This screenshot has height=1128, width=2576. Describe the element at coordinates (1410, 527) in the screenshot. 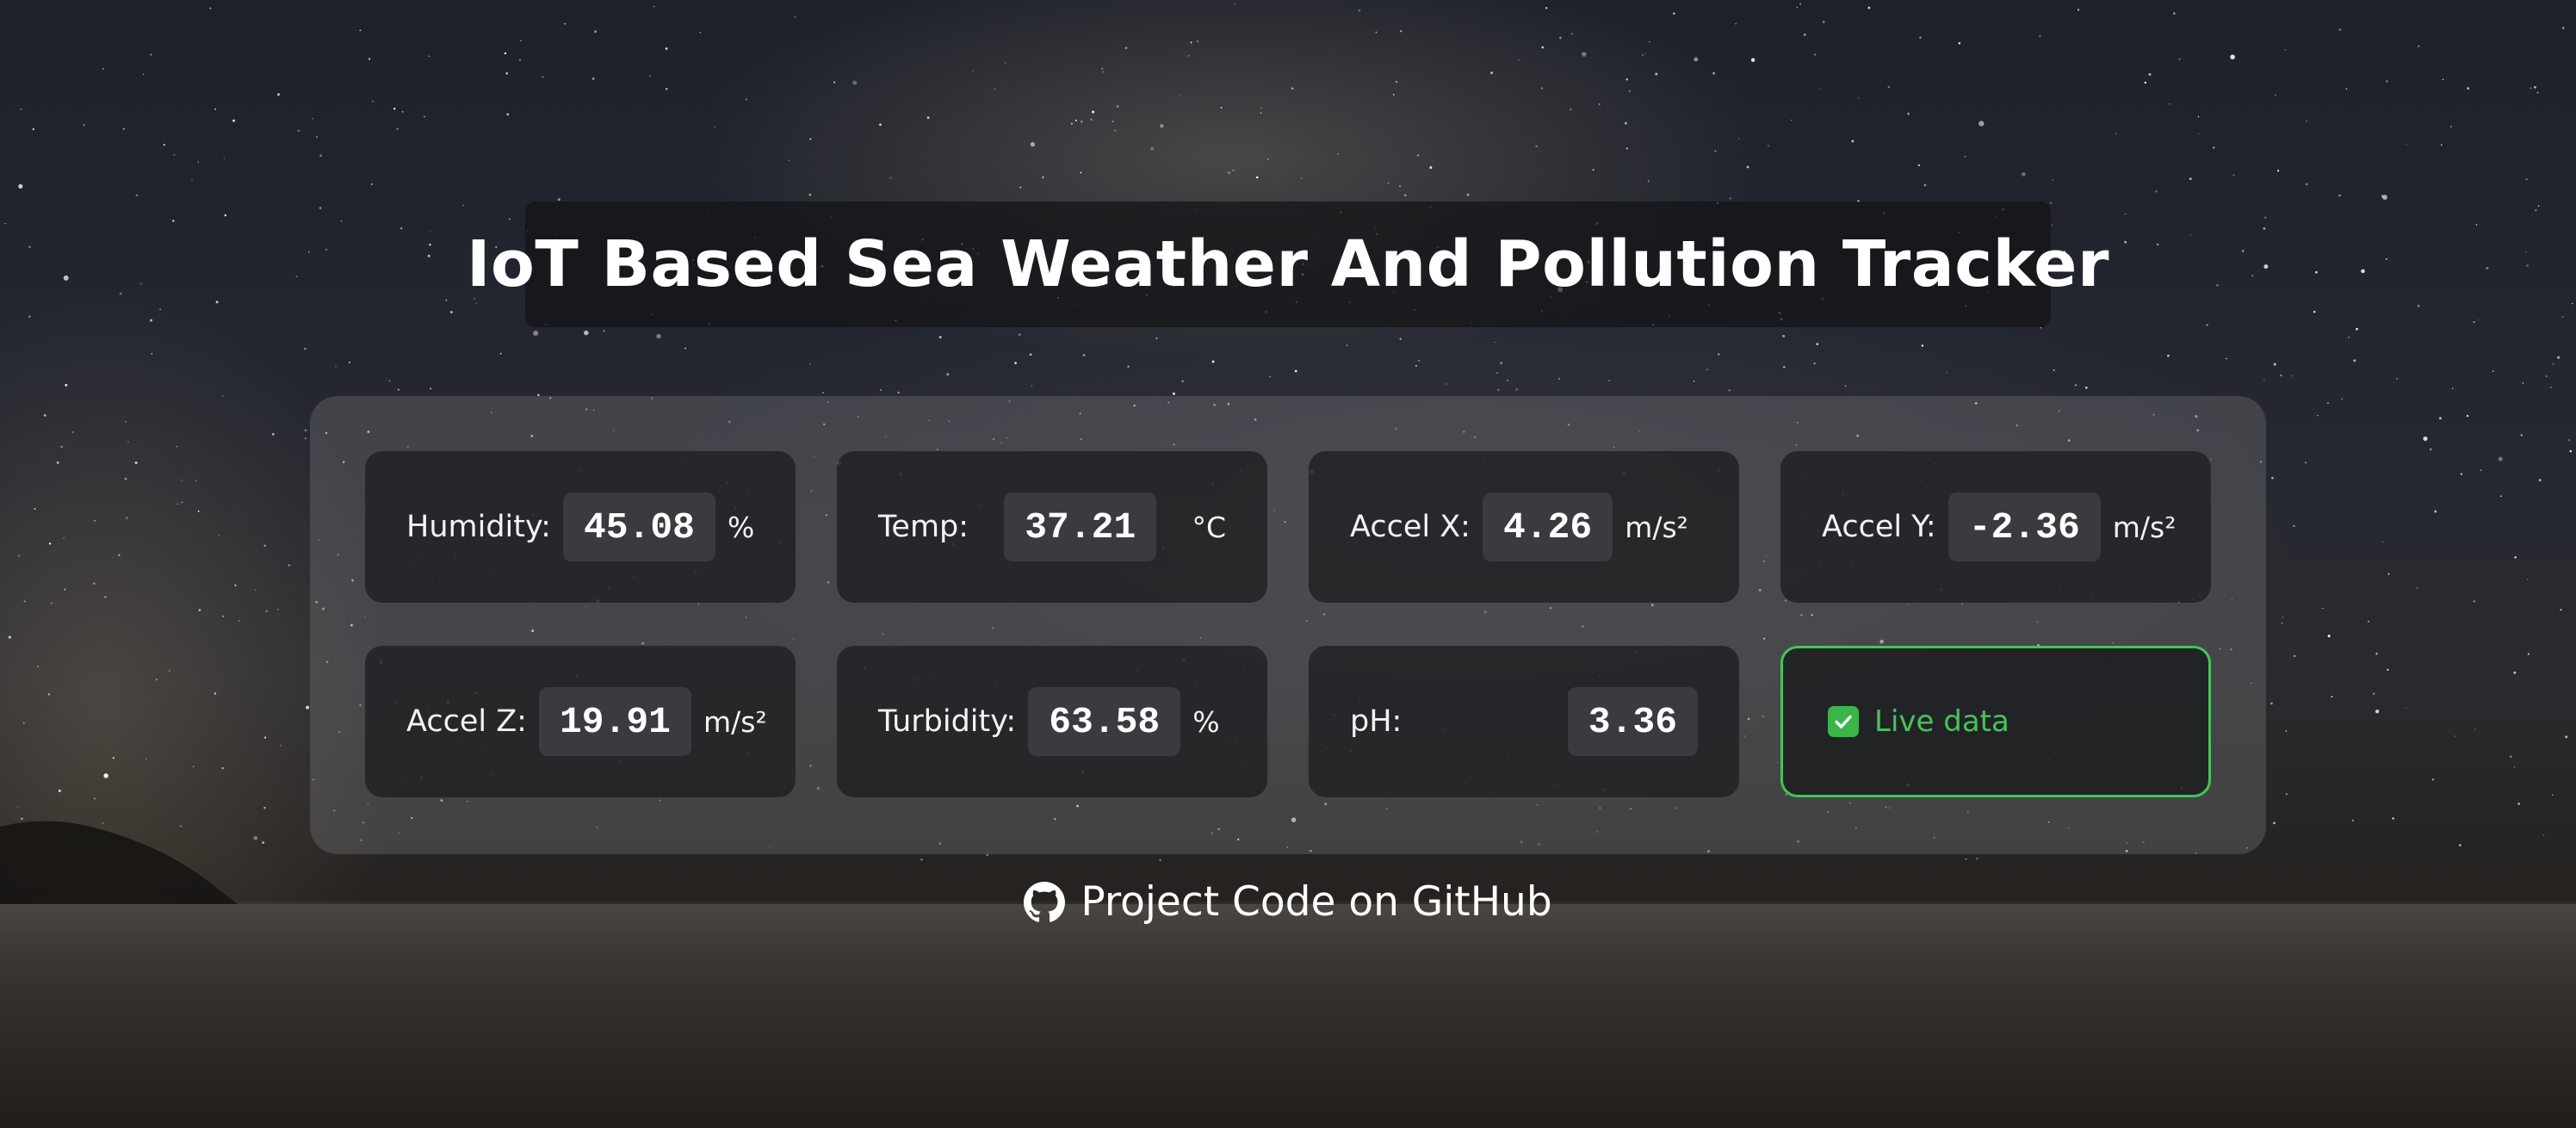

I see `accel-x-label: Accel X:` at that location.